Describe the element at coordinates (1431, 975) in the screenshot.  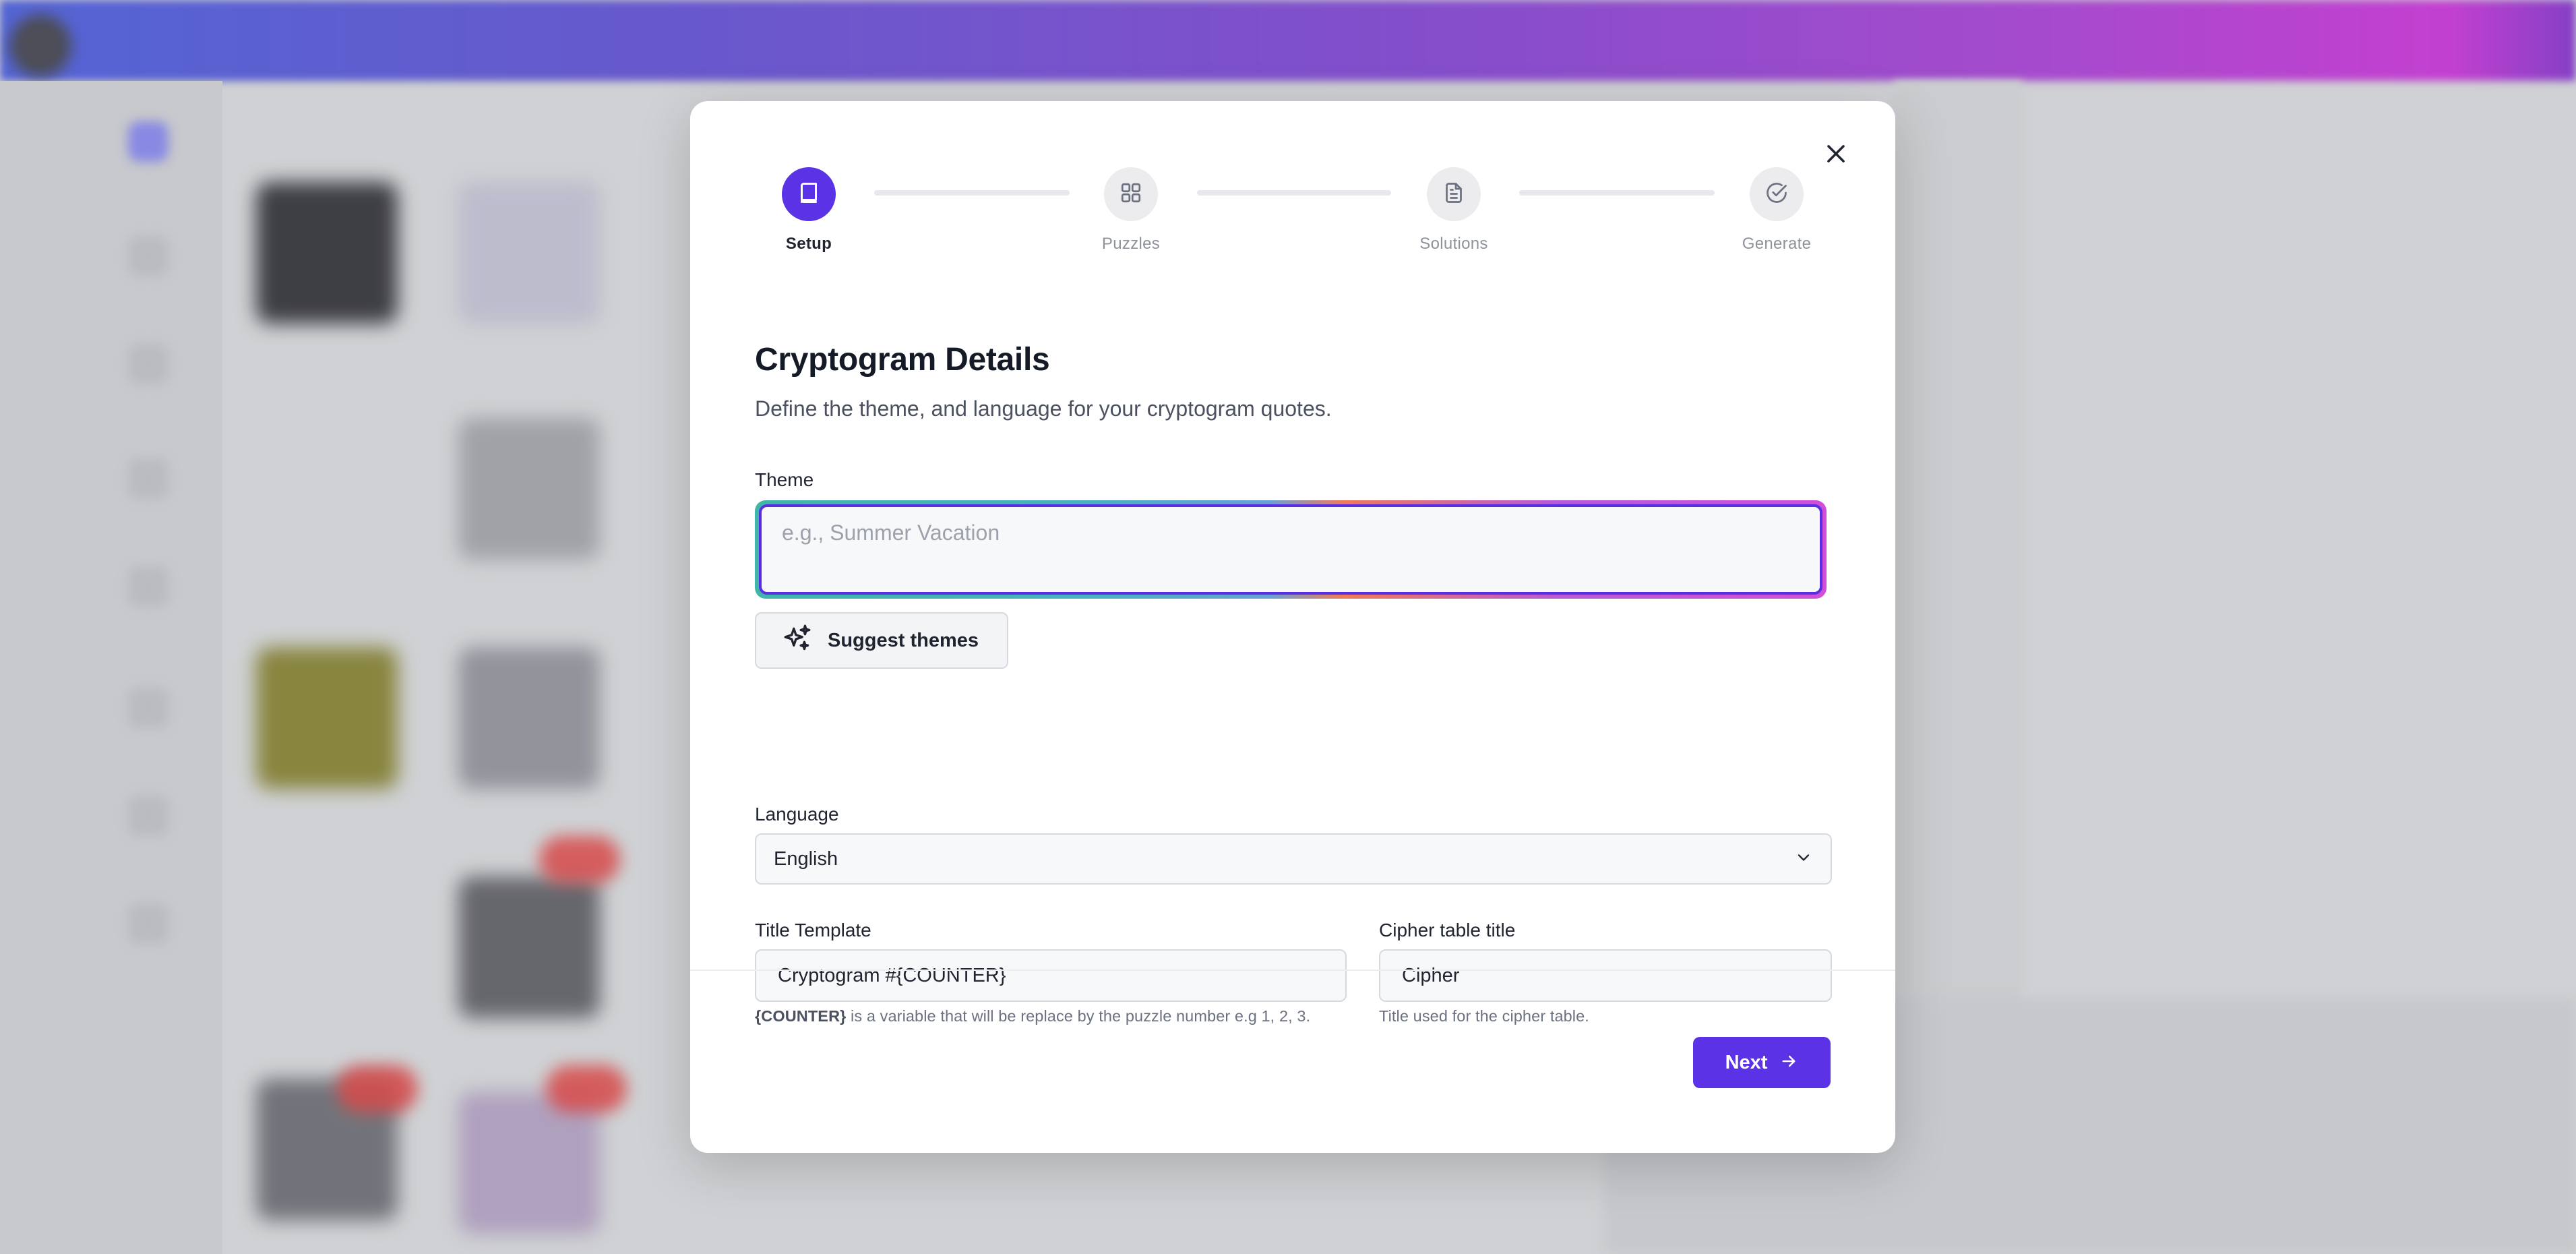
I see `cipher-title-value: Cipher` at that location.